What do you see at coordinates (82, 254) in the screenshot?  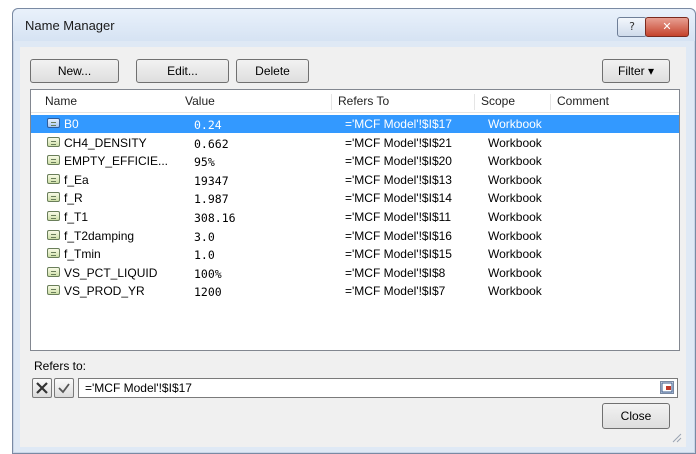 I see `row-name: f_Tmin` at bounding box center [82, 254].